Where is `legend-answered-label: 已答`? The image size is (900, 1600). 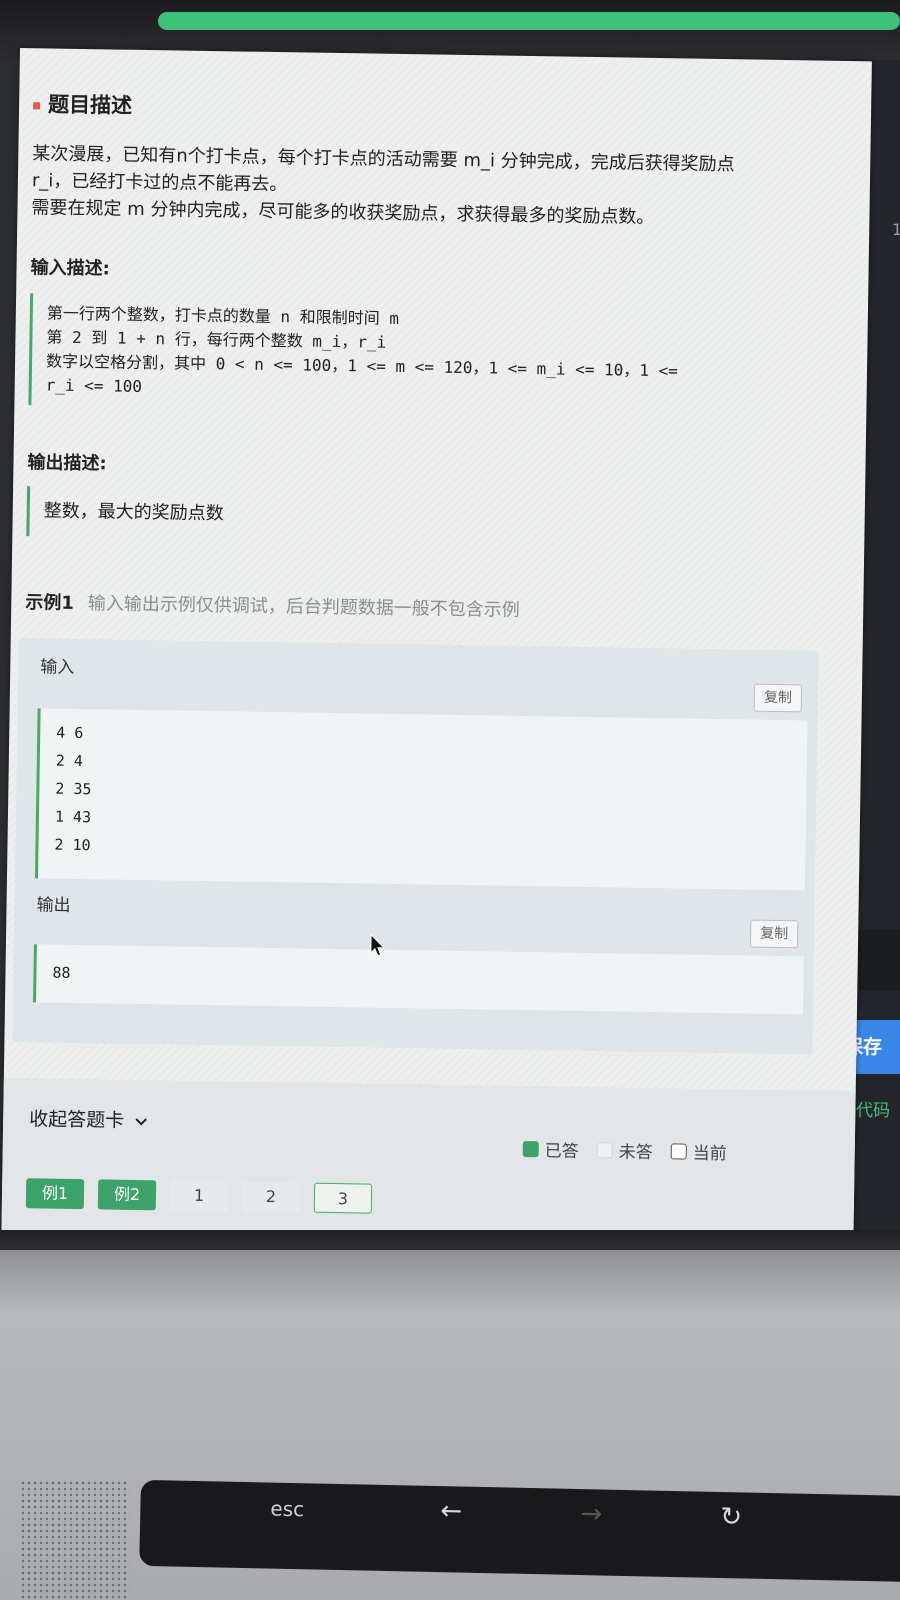
legend-answered-label: 已答 is located at coordinates (561, 1151).